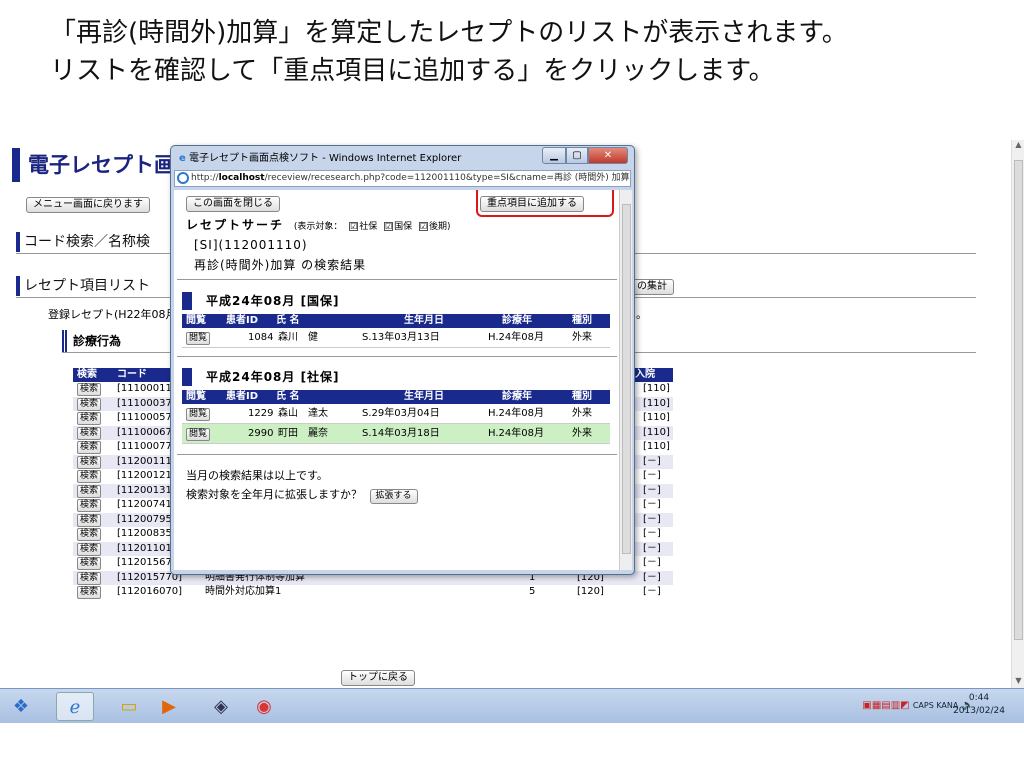 This screenshot has width=1024, height=768. Describe the element at coordinates (397, 454) in the screenshot. I see `divider` at that location.